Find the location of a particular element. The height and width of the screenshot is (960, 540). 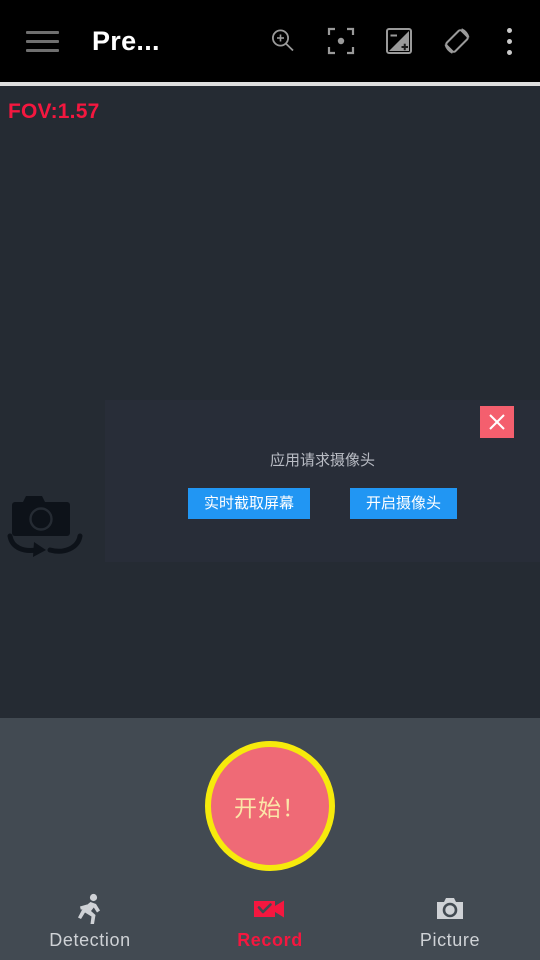

exposure-compensation-icon is located at coordinates (399, 41).